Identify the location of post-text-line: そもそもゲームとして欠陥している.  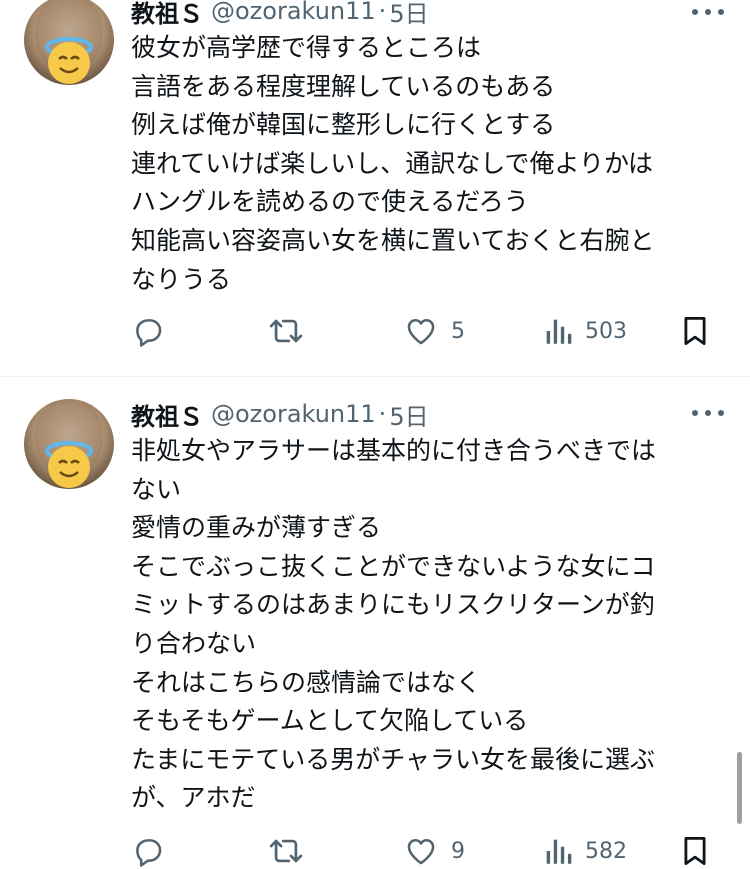
(330, 721).